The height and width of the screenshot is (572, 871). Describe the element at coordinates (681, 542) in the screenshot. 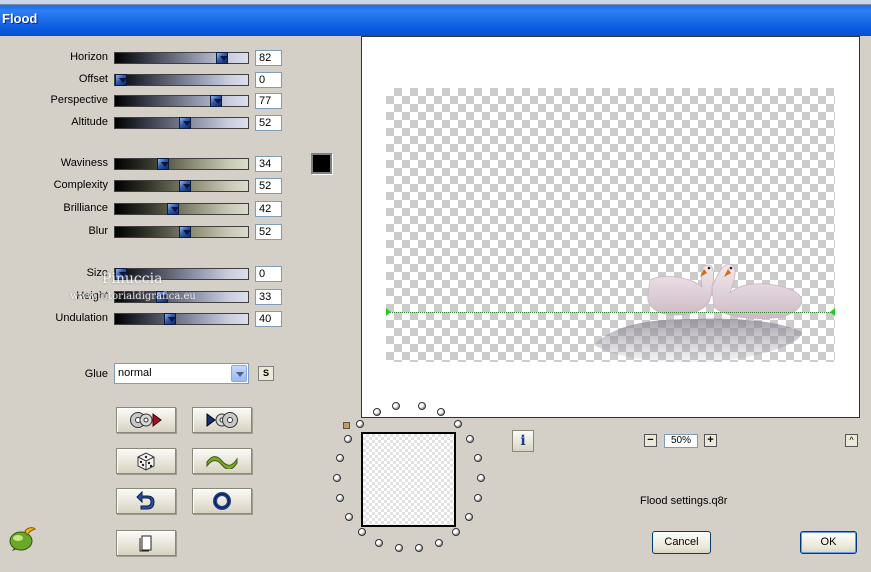

I see `cancel-button: Cancel` at that location.